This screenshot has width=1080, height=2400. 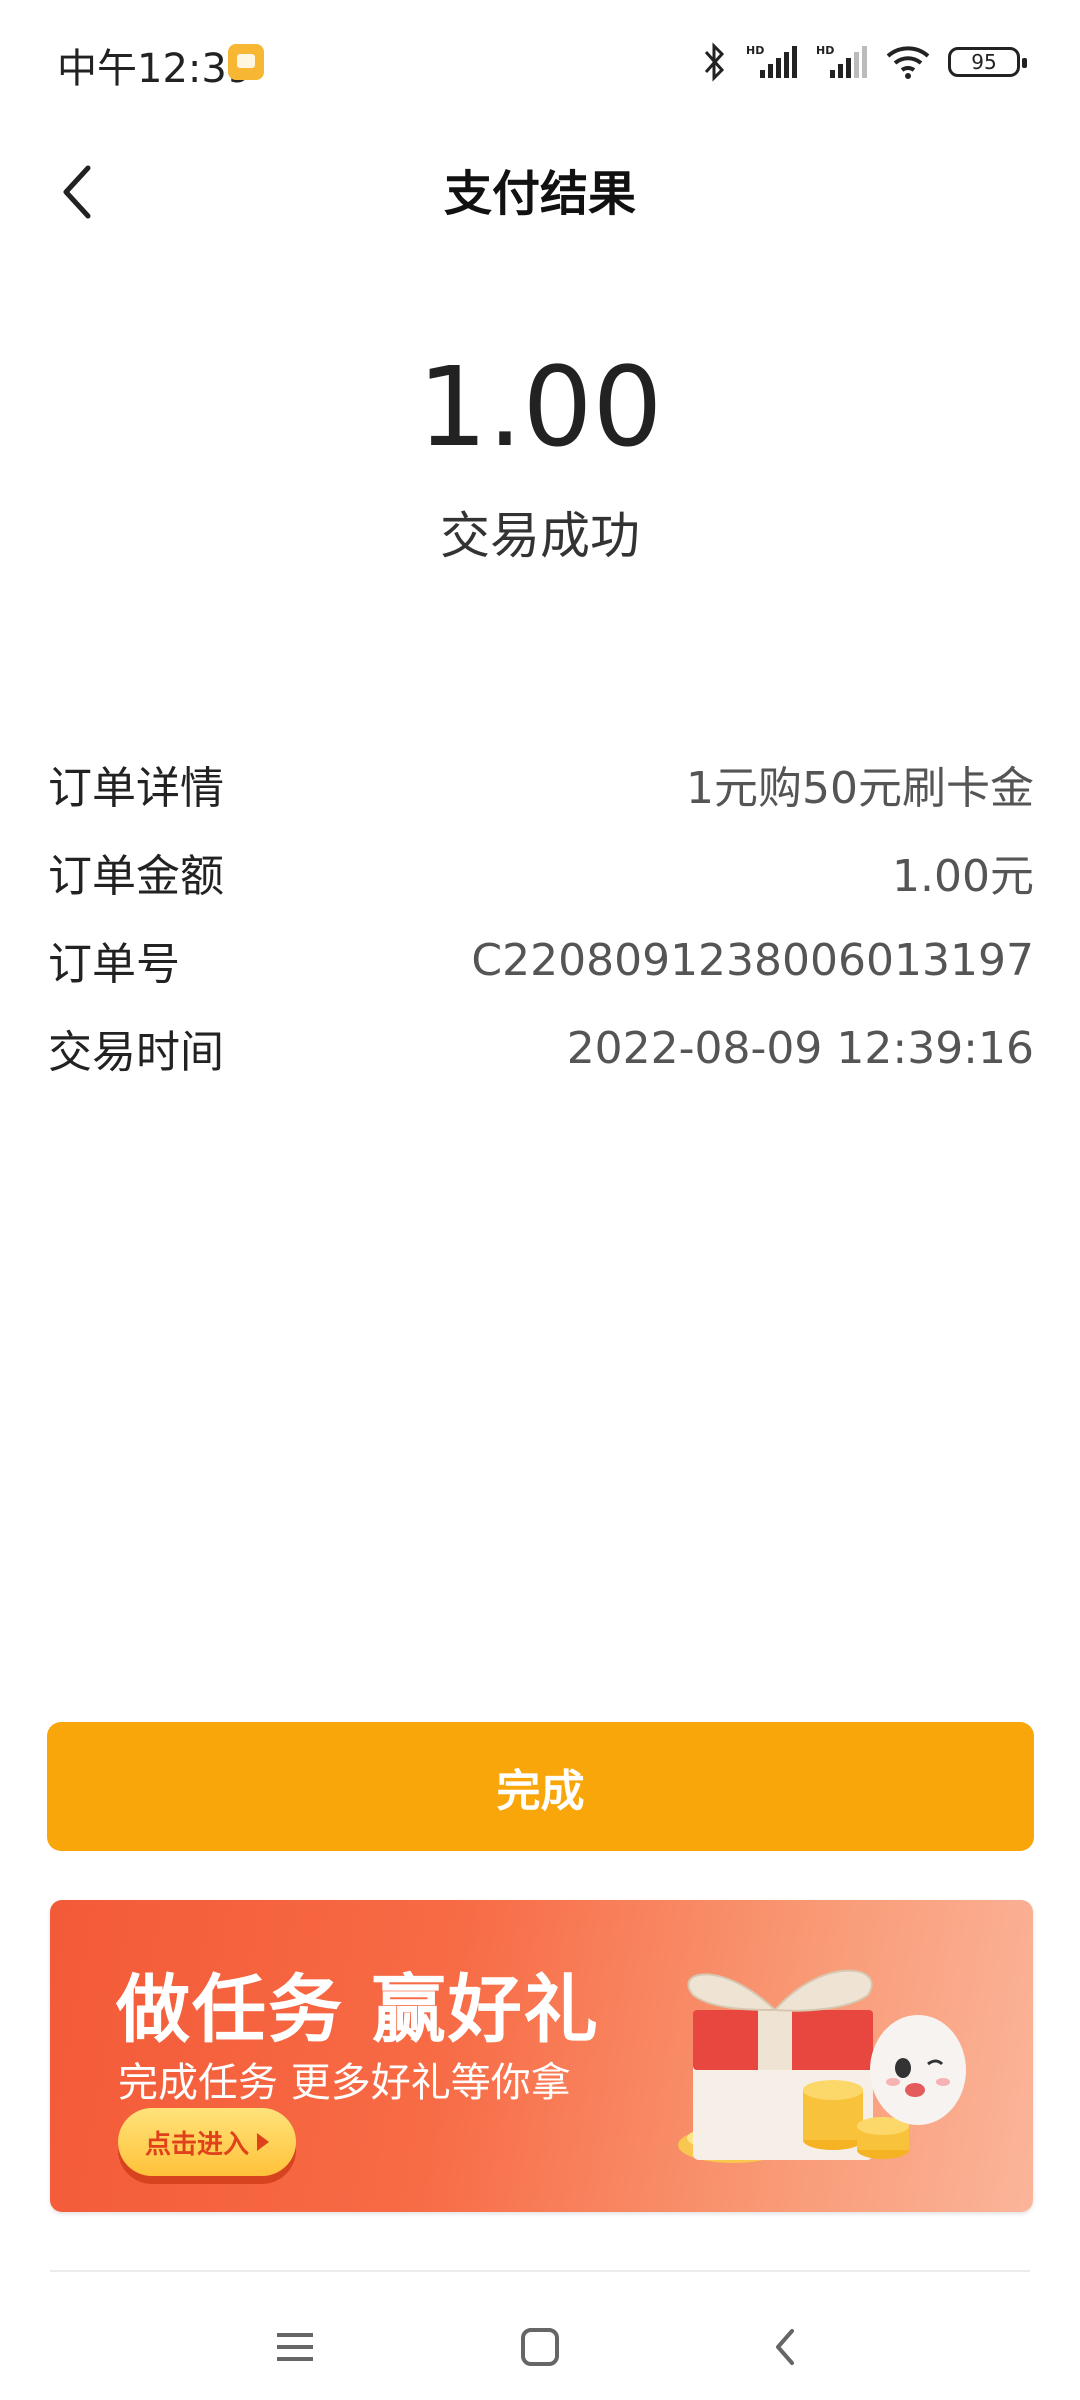 I want to click on detail-label: 订单金额, so click(x=136, y=876).